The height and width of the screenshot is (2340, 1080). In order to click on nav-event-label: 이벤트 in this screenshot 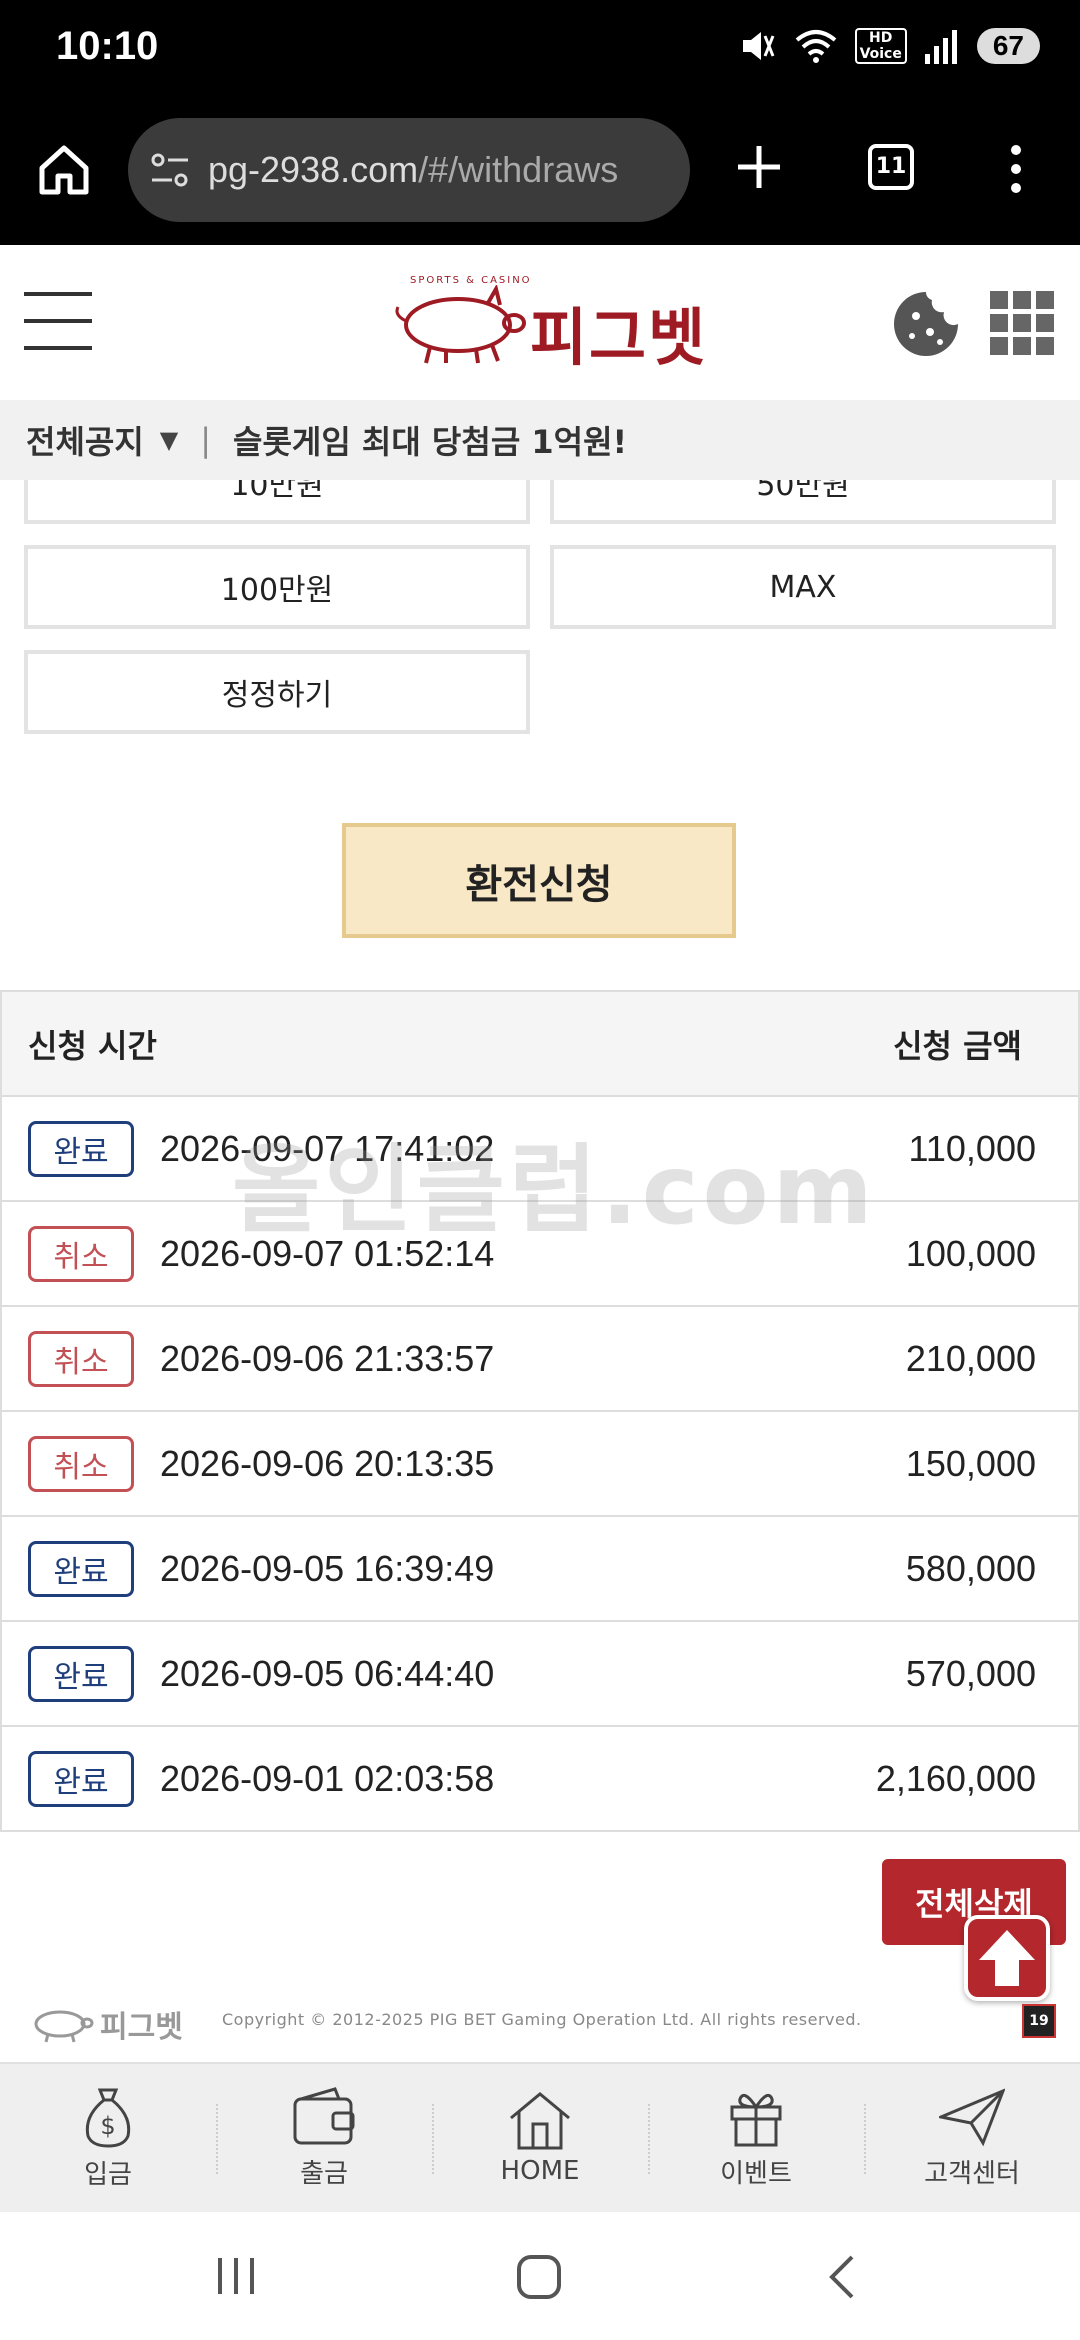, I will do `click(756, 2173)`.